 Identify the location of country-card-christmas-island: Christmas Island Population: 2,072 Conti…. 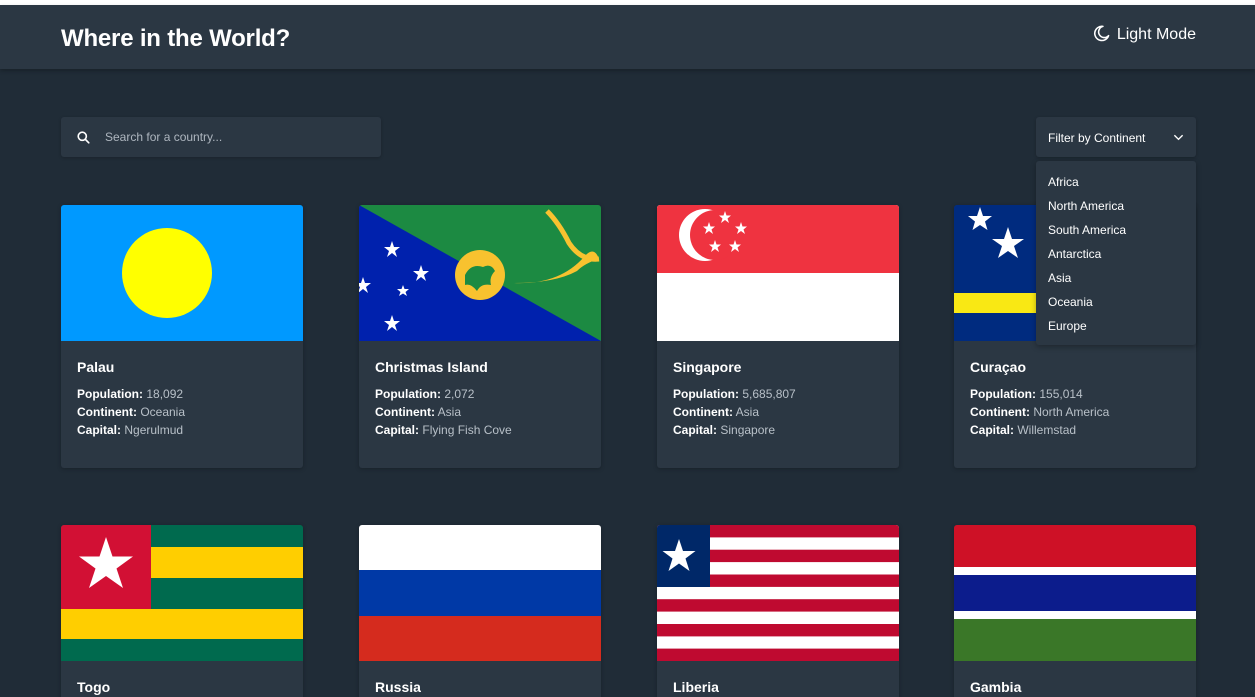
(480, 336).